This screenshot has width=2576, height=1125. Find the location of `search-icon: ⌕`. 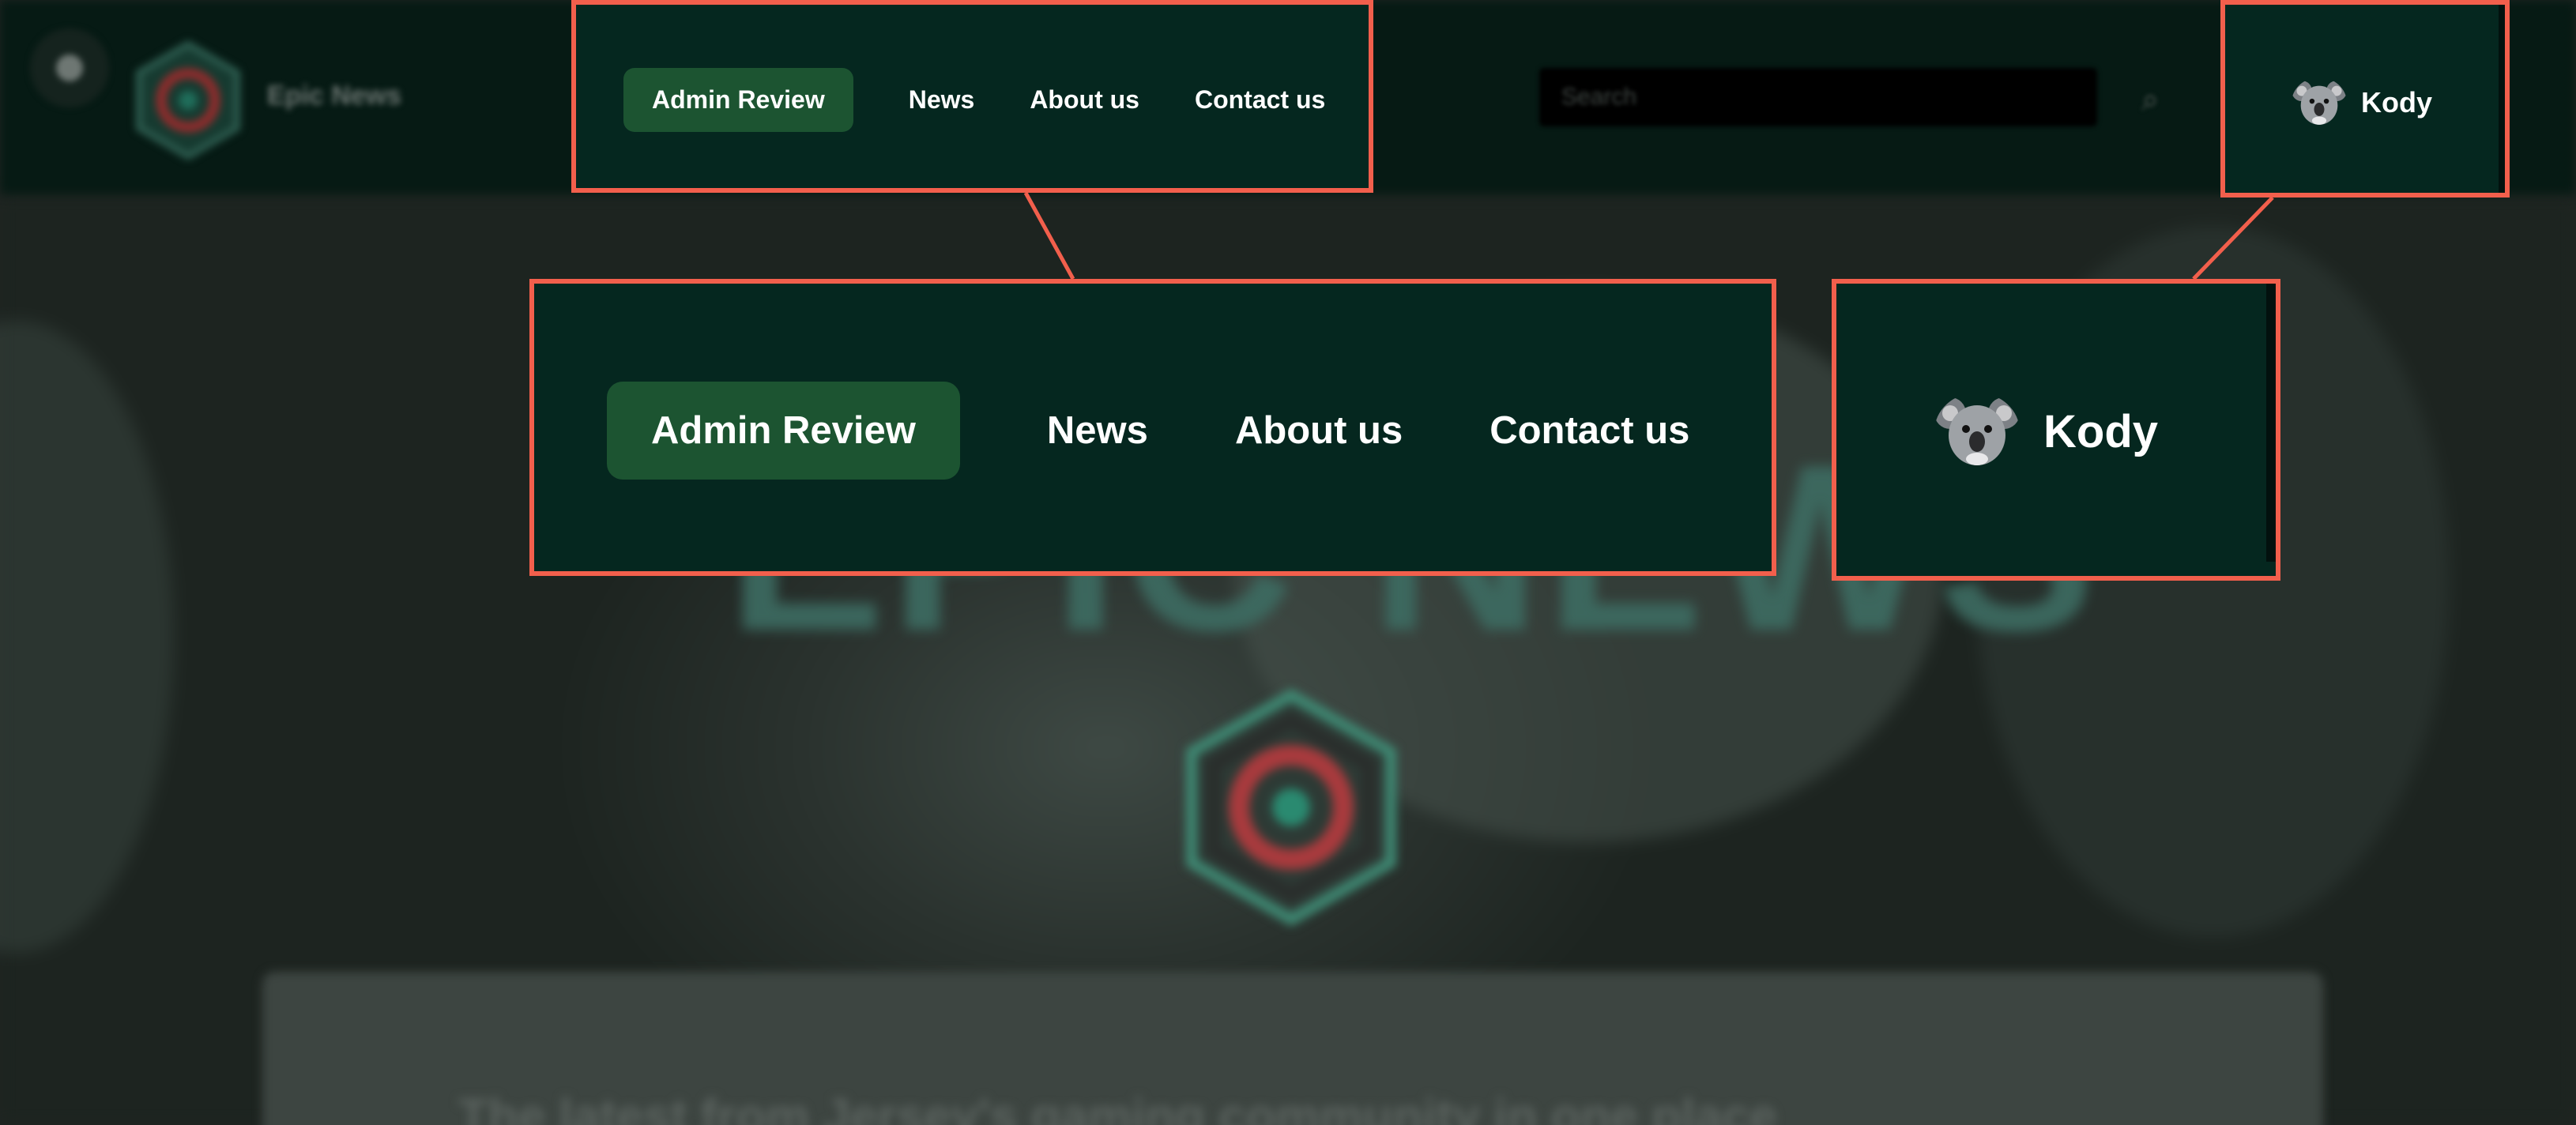

search-icon: ⌕ is located at coordinates (2158, 99).